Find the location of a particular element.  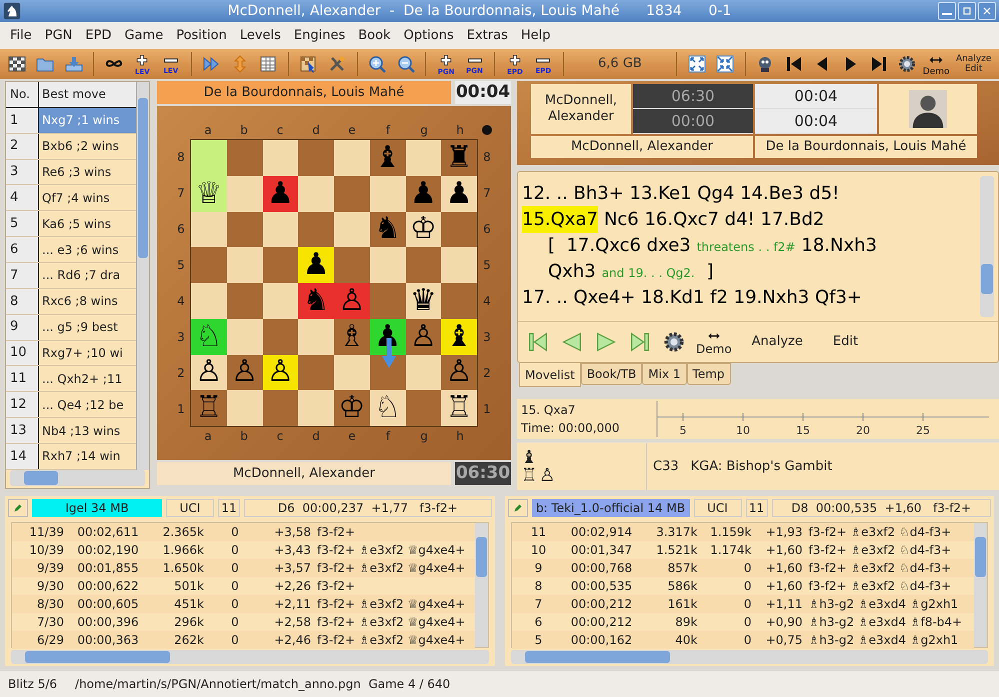

move-text: 17. .. Qxe4+ 18.Kd1 f2 19.Nxh3 Qf3+ is located at coordinates (692, 297).